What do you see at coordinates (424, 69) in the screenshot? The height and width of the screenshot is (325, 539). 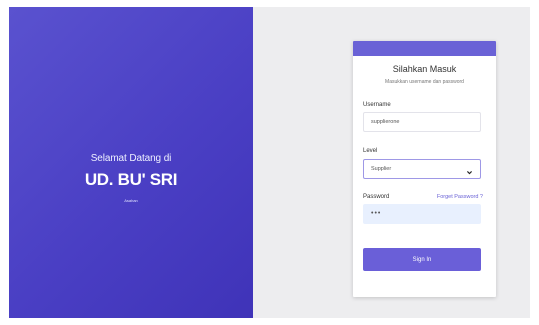 I see `login-title: Silahkan Masuk` at bounding box center [424, 69].